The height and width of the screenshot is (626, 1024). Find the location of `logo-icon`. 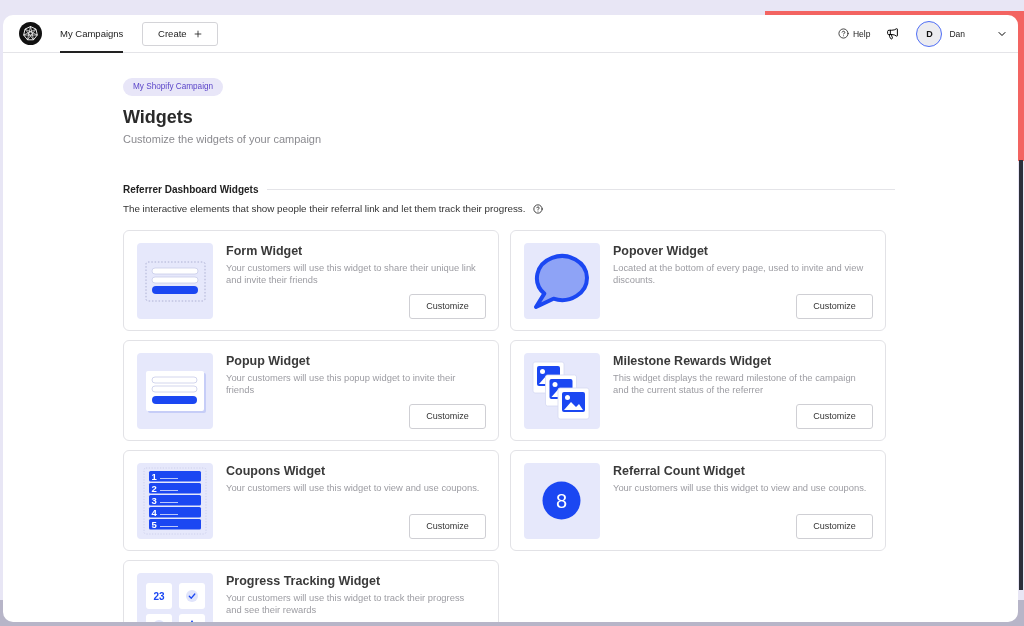

logo-icon is located at coordinates (30, 33).